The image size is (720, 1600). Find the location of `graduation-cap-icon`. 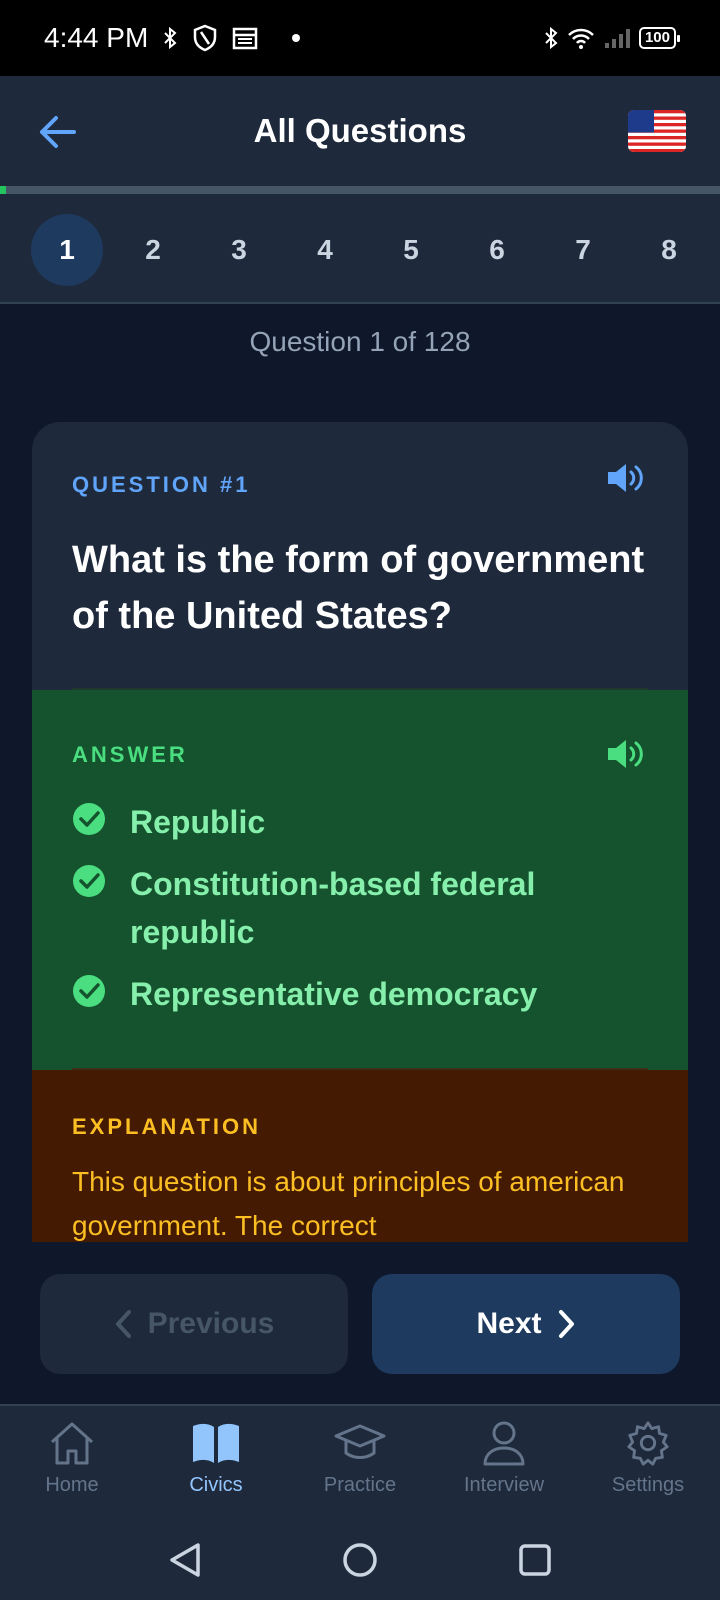

graduation-cap-icon is located at coordinates (360, 1441).